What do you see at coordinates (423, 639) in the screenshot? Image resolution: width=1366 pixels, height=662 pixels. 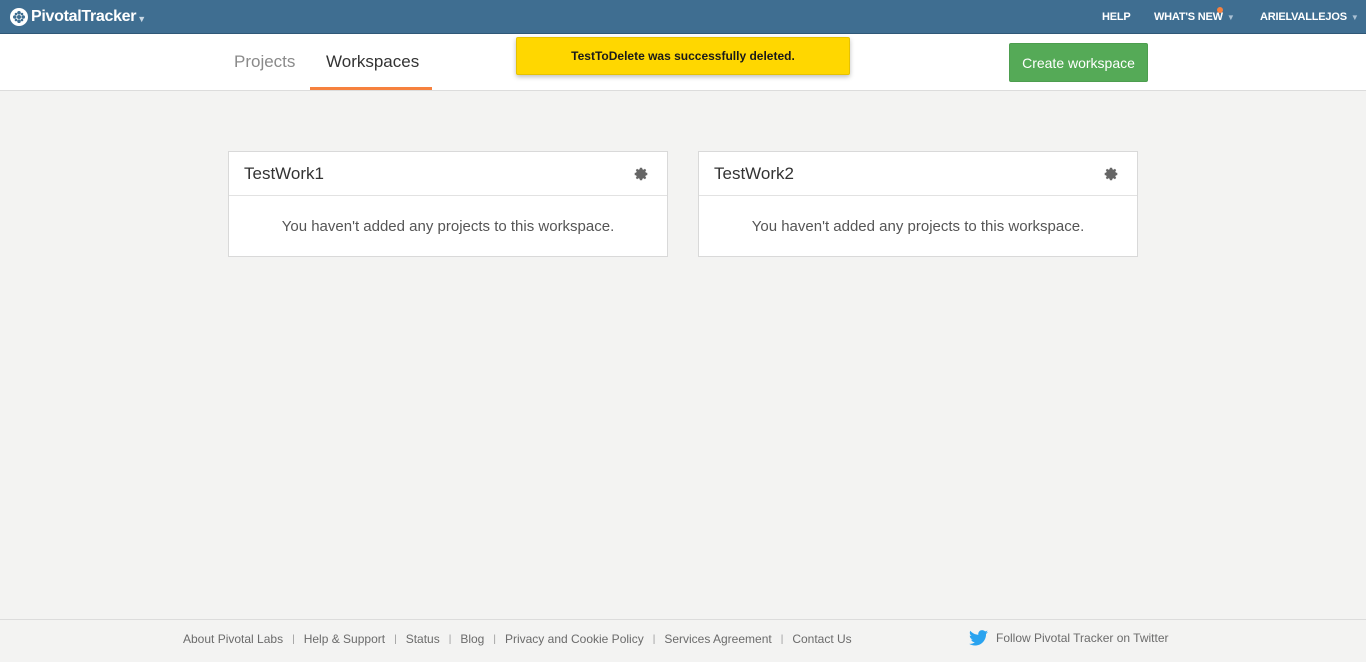 I see `footer-link-status: Status` at bounding box center [423, 639].